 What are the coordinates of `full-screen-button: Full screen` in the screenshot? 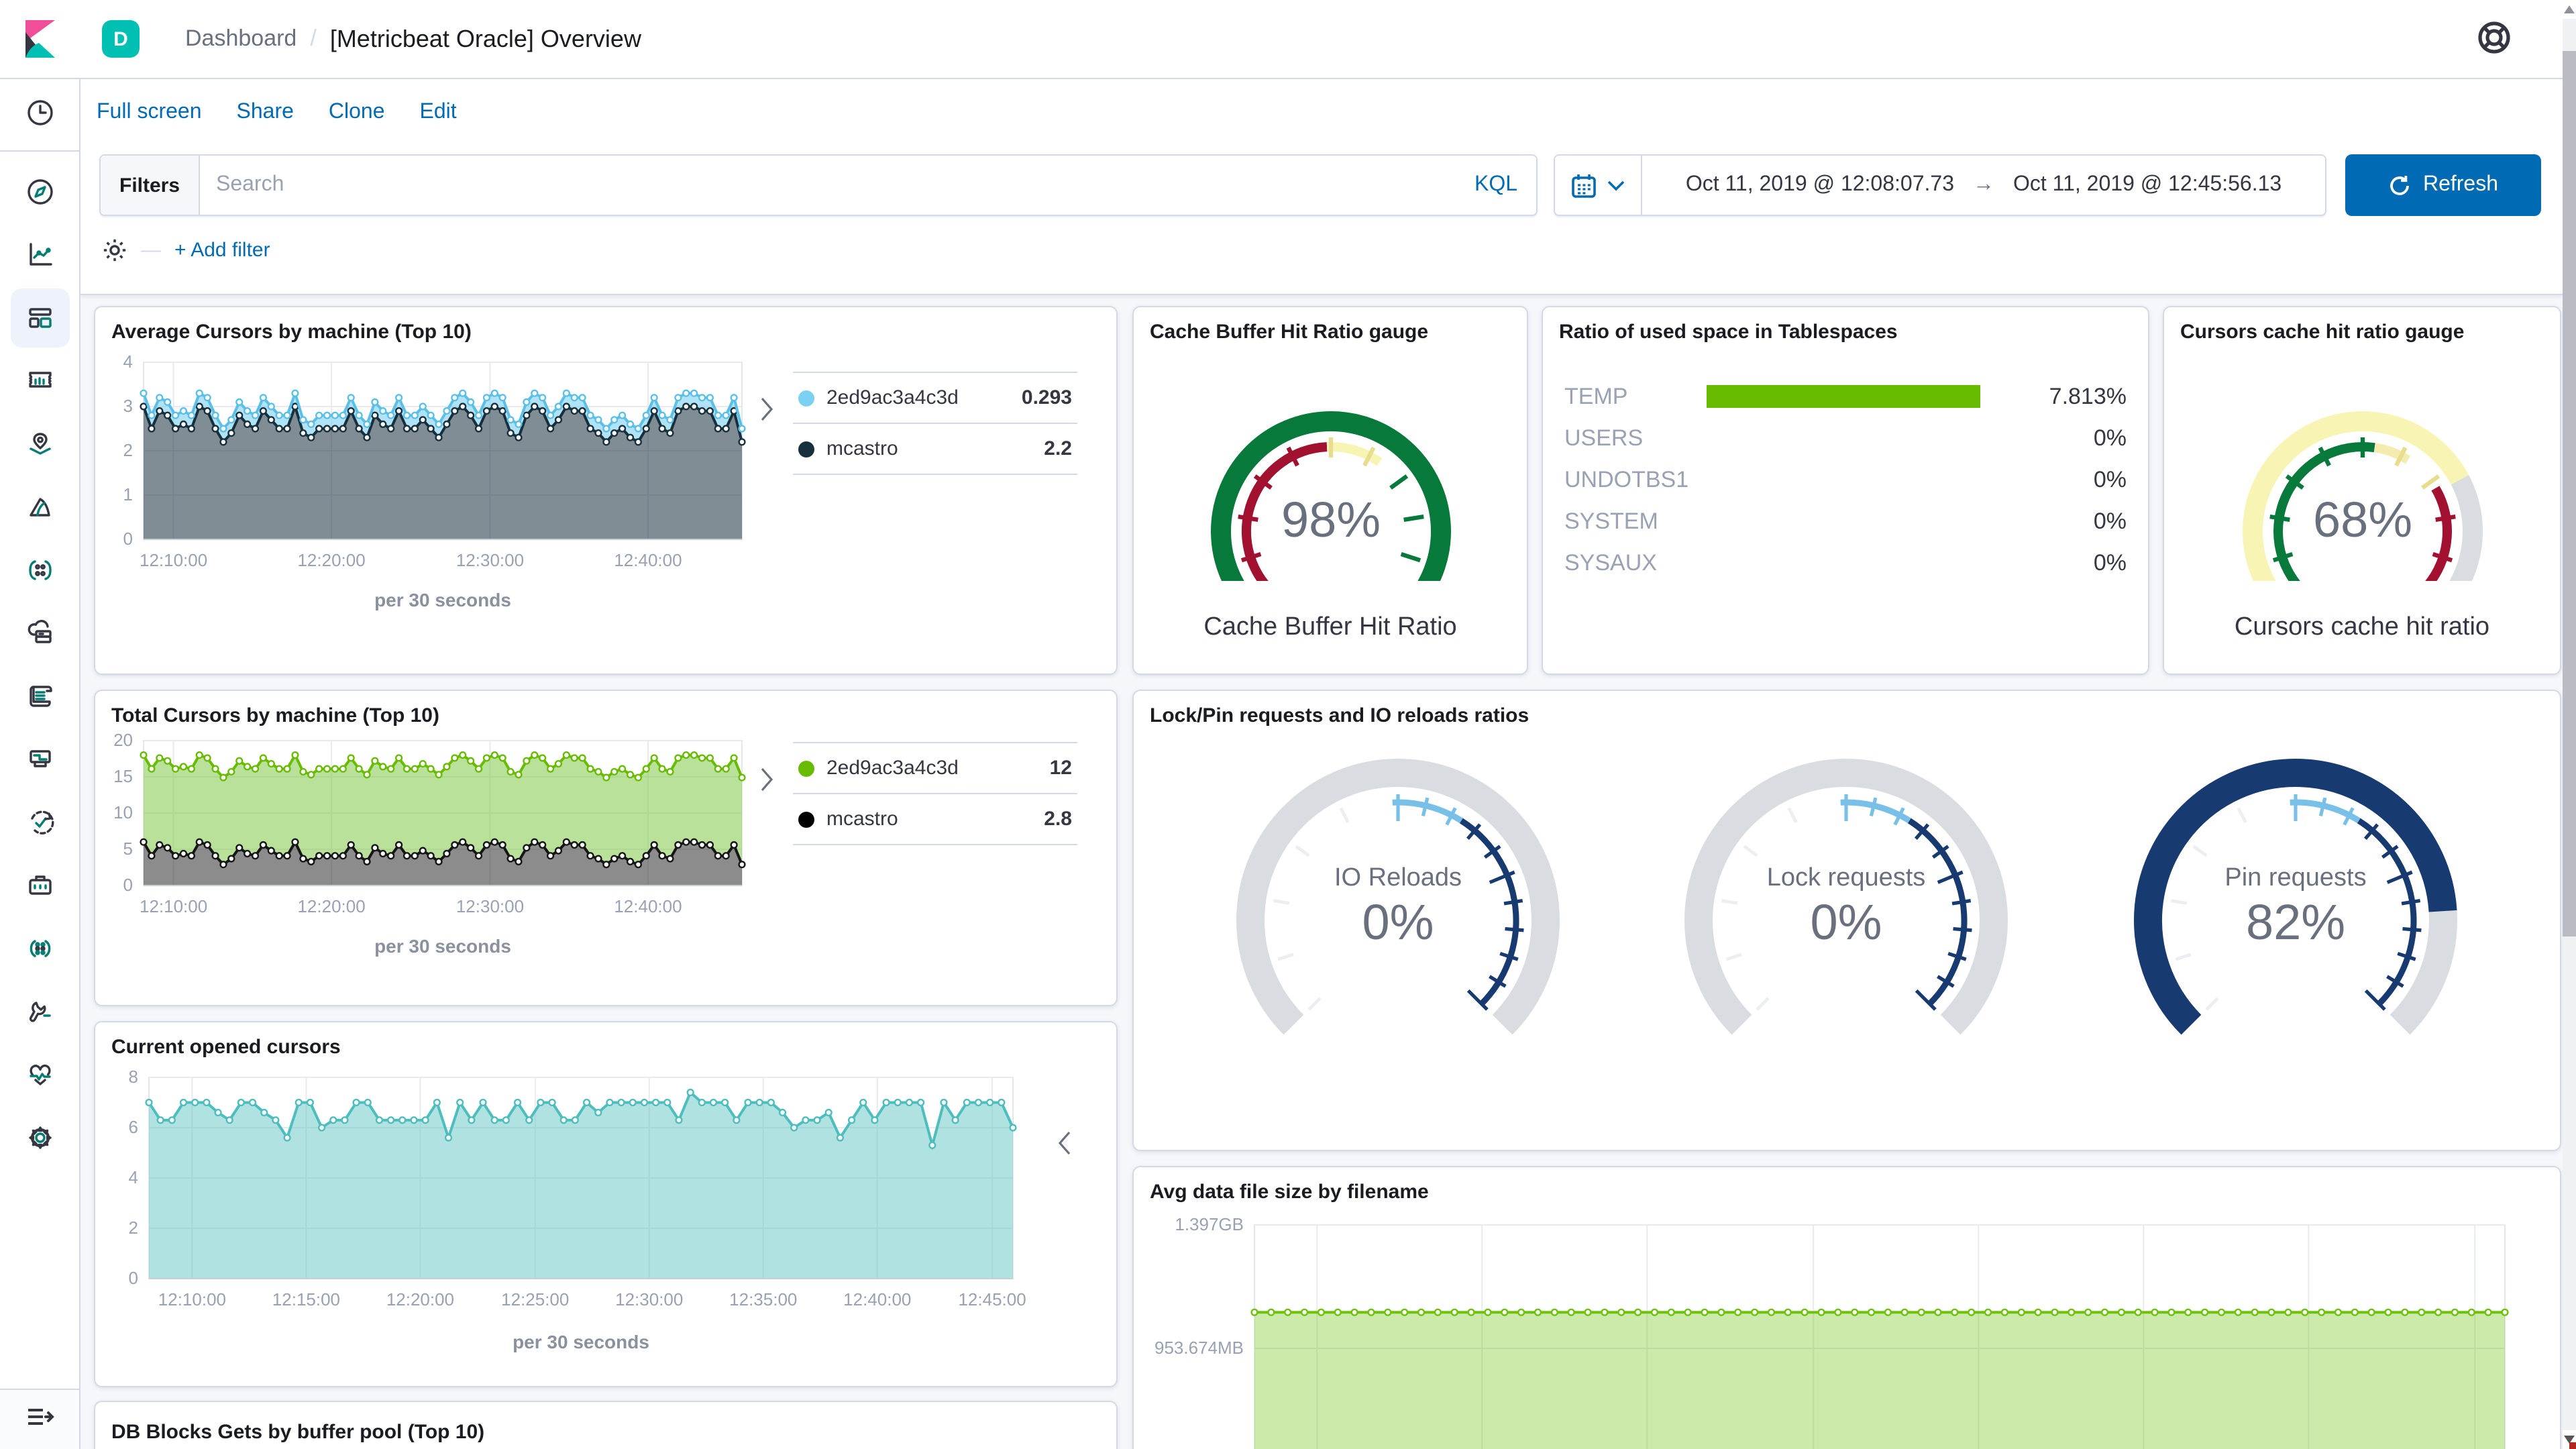 It's located at (149, 113).